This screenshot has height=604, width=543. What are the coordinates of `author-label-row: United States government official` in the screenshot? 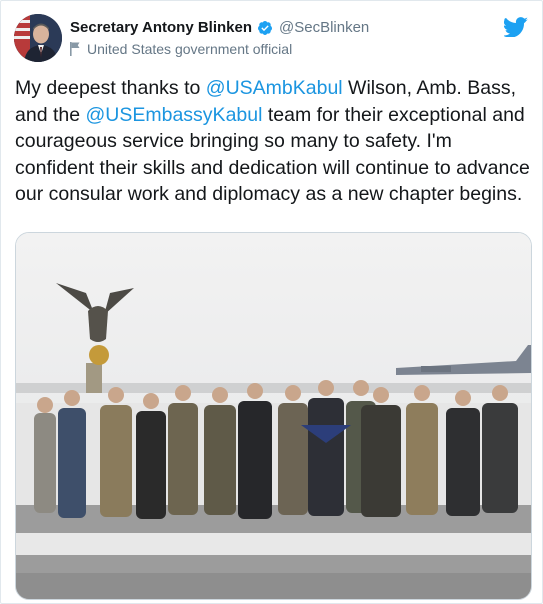 It's located at (181, 49).